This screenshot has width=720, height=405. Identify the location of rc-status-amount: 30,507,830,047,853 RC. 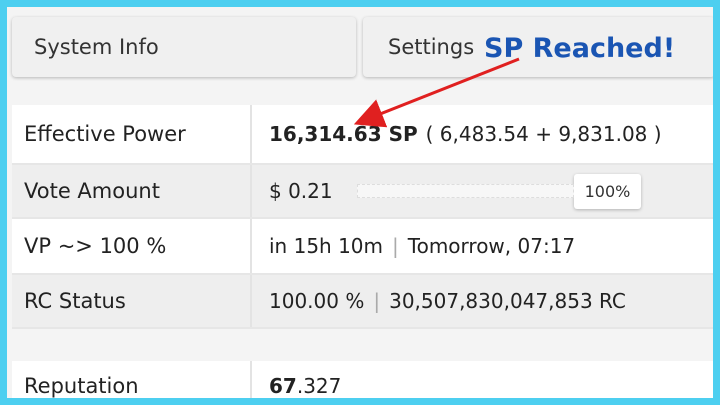
(507, 301).